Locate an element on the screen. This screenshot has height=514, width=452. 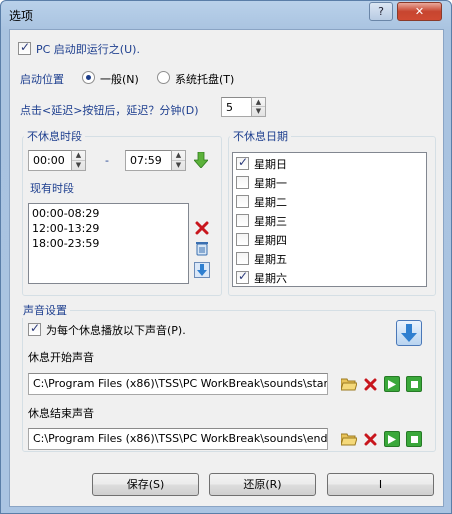
delete-period-icon is located at coordinates (202, 228).